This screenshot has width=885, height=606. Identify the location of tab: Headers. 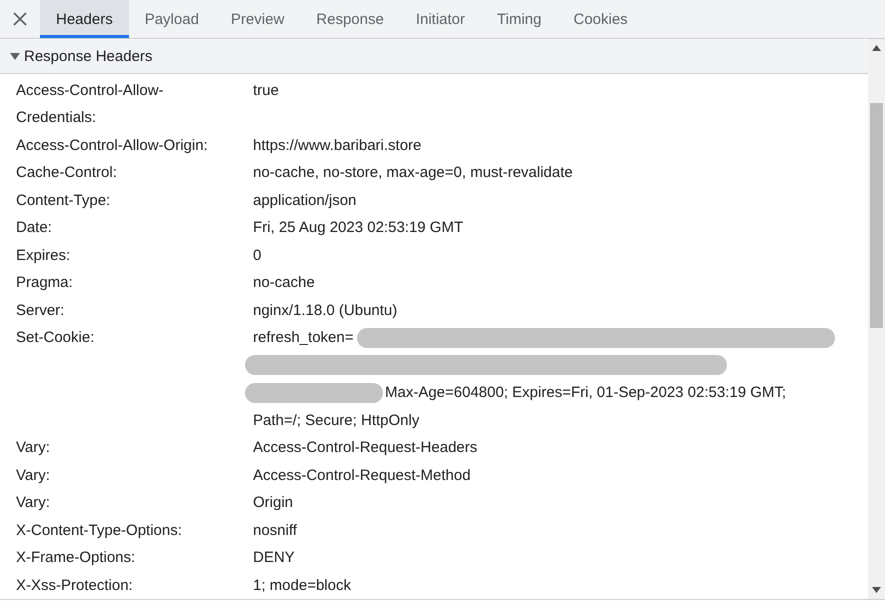
(84, 19).